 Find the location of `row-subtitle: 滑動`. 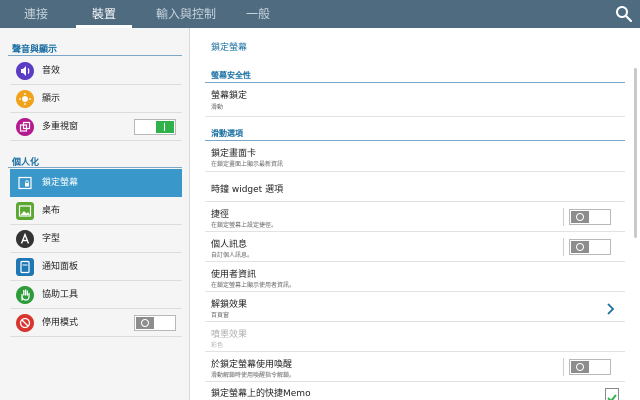

row-subtitle: 滑動 is located at coordinates (217, 107).